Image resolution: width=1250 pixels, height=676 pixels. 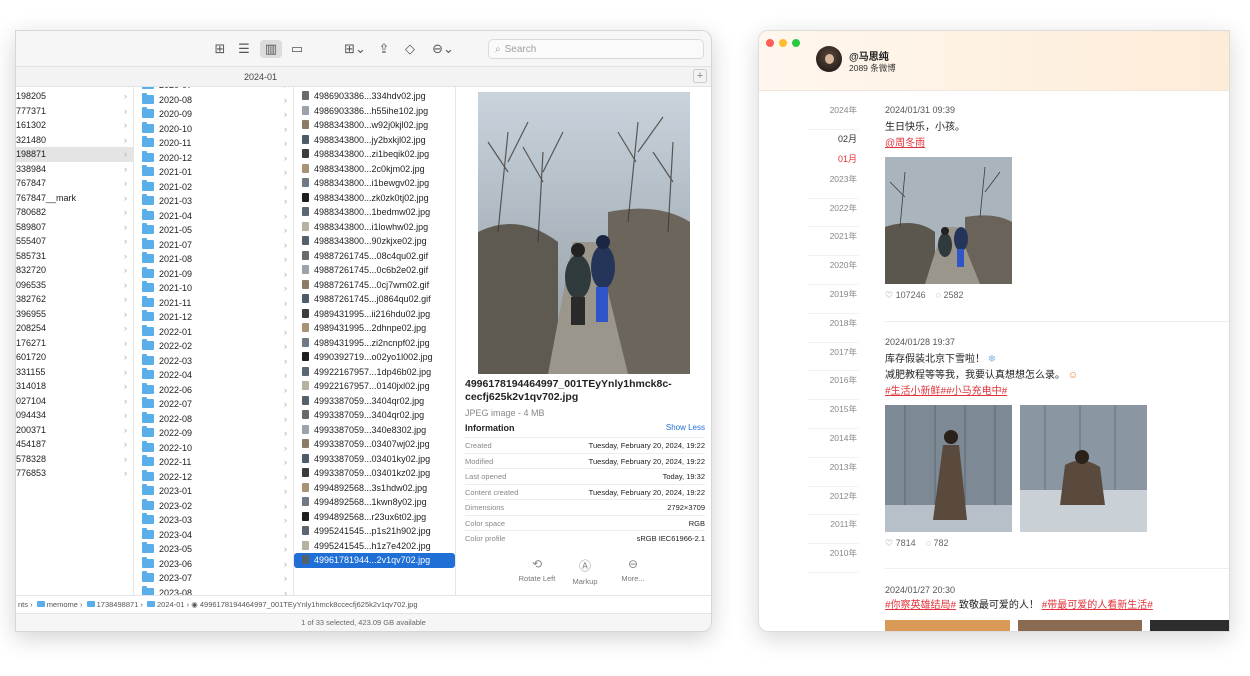 I want to click on crumb-0: nts, so click(x=23, y=604).